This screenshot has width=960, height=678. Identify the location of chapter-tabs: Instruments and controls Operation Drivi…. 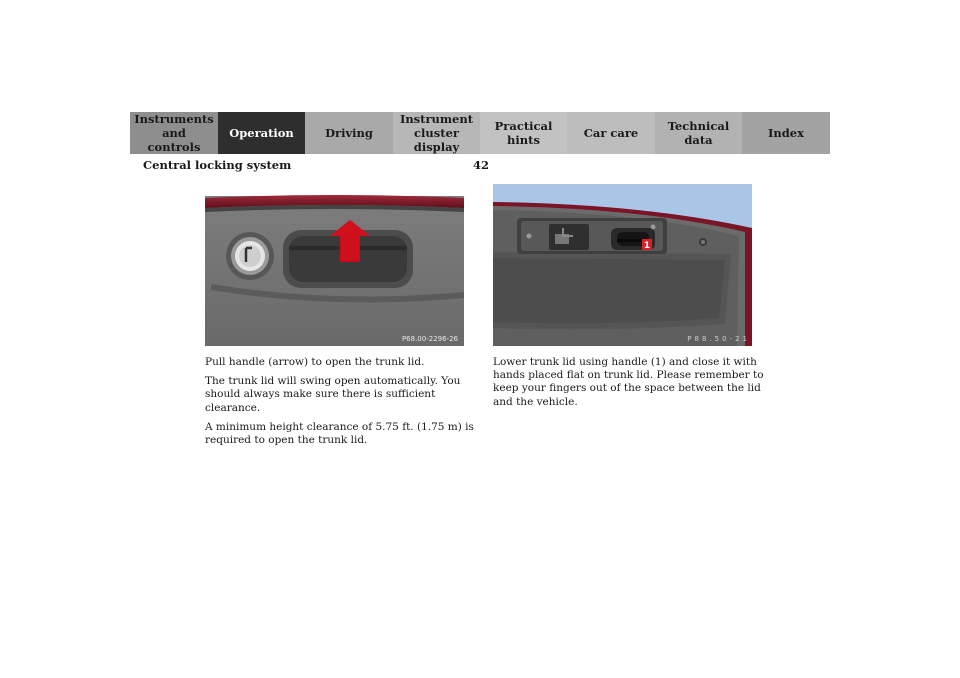
(480, 133).